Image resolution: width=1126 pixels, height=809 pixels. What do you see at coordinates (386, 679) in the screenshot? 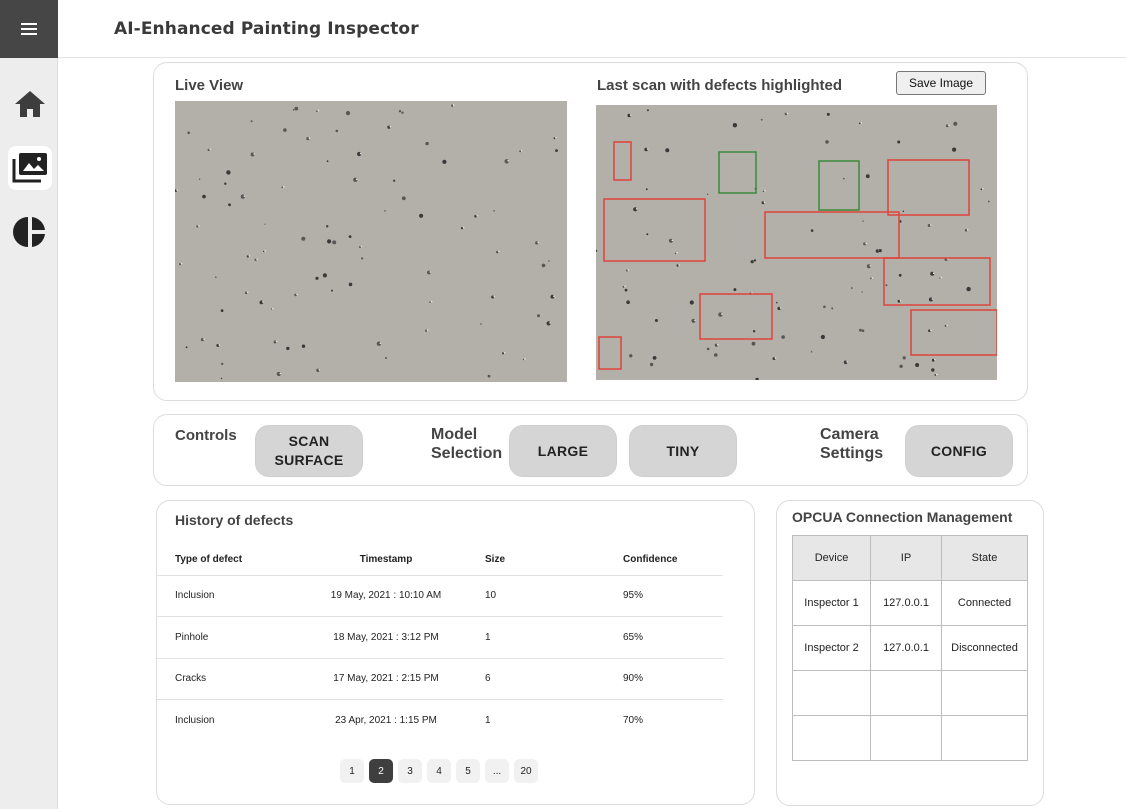
I see `cell-timestamp: 17 May, 2021 : 2:15 PM` at bounding box center [386, 679].